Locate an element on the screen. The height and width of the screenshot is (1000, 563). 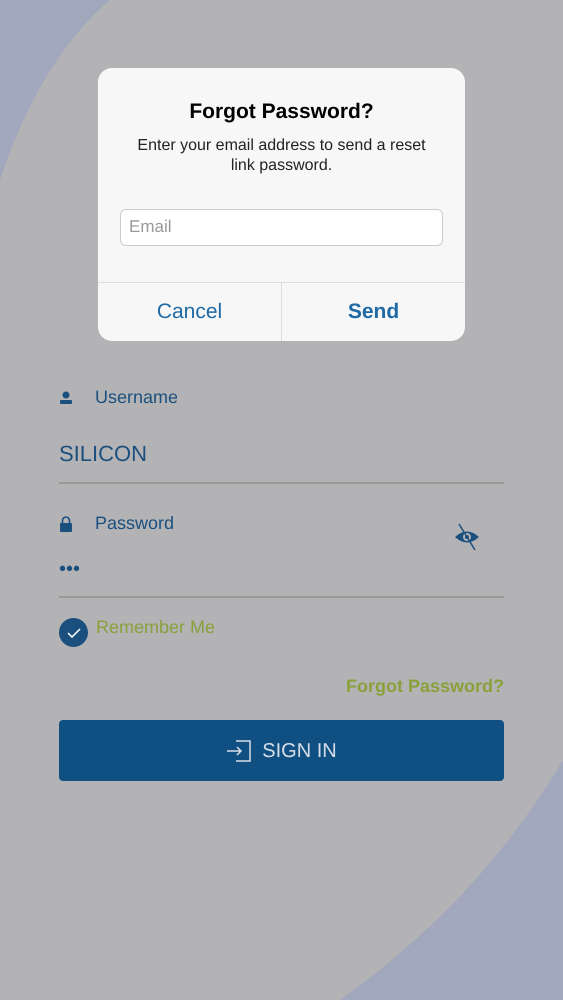
remember-label: Remember Me is located at coordinates (156, 627).